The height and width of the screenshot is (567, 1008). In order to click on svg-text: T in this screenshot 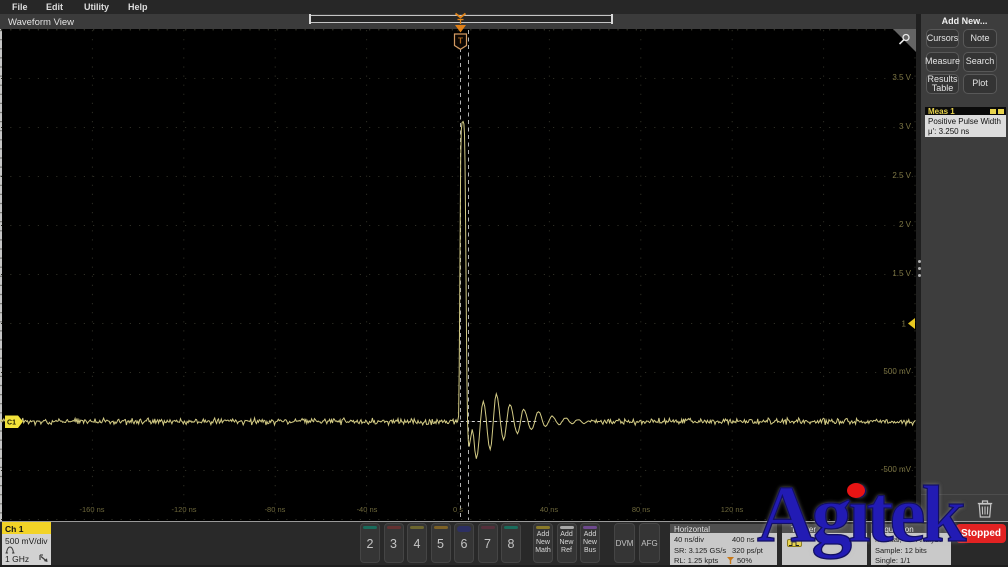, I will do `click(461, 41)`.